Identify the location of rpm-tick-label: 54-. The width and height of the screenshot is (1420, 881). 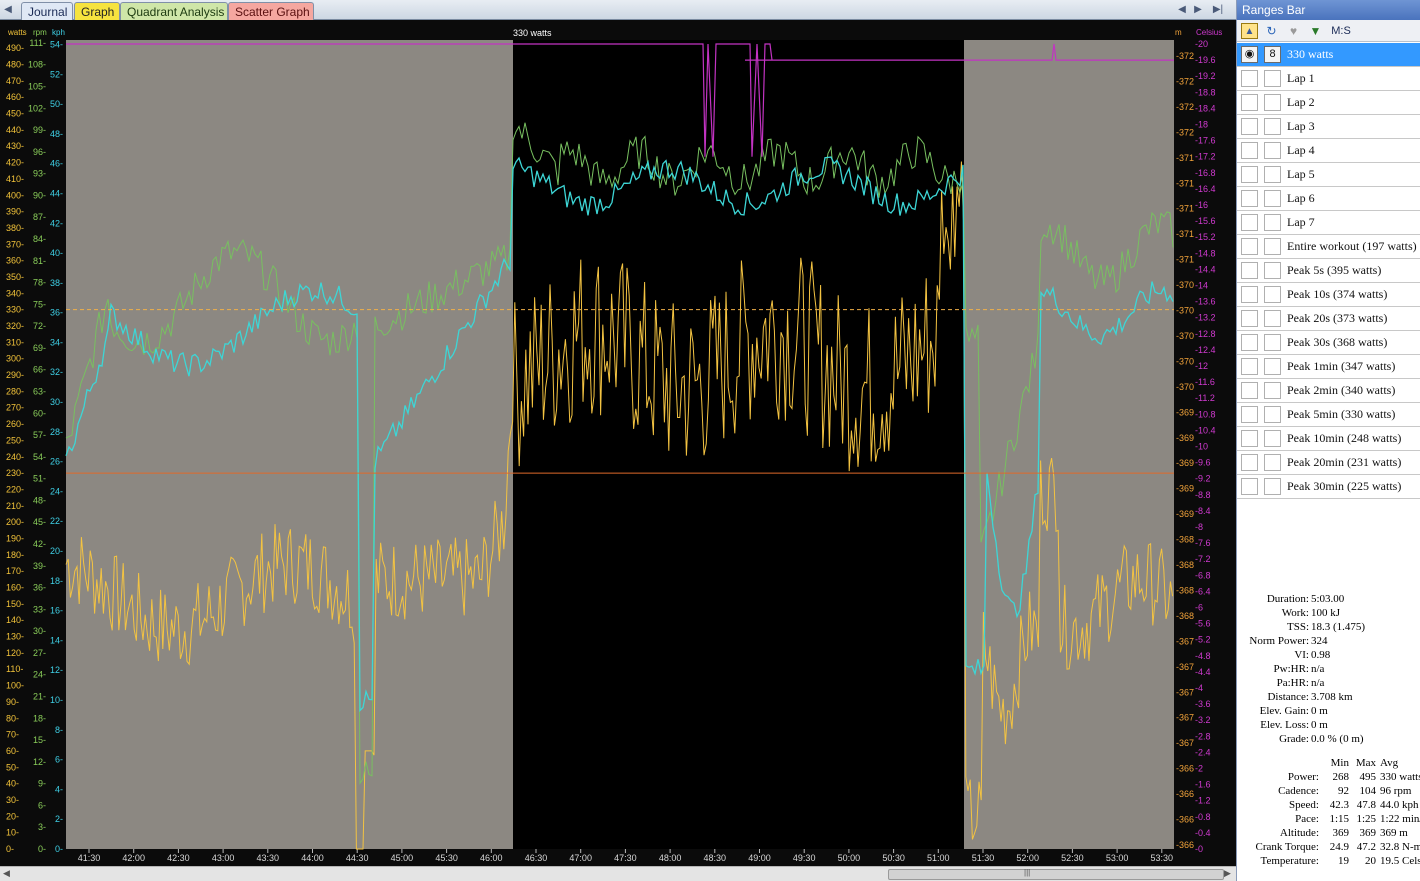
(39, 457).